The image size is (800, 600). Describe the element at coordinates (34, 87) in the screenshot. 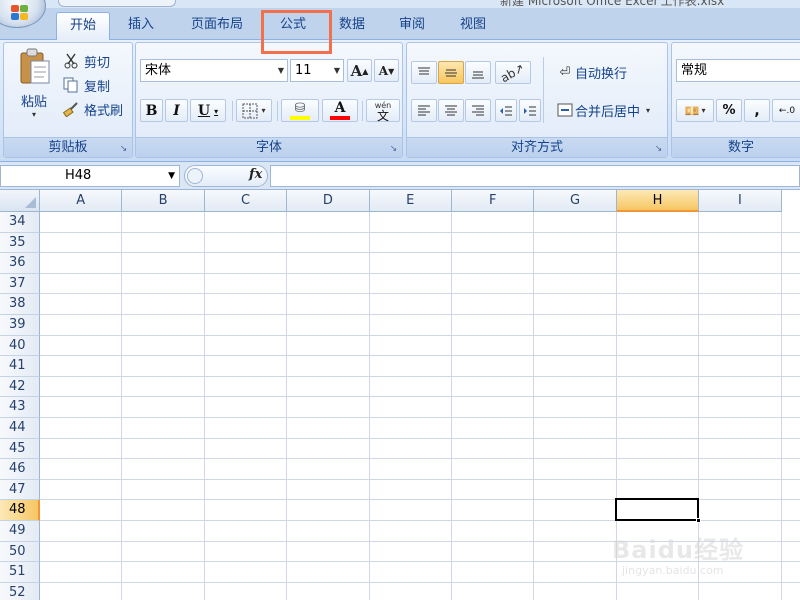

I see `paste-button: 粘贴 ▾` at that location.